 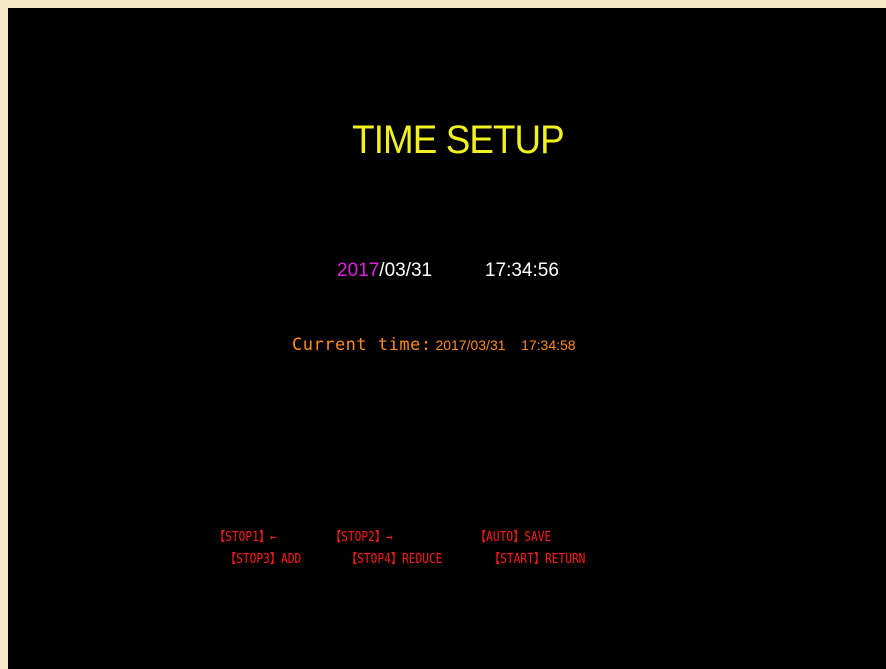 What do you see at coordinates (513, 537) in the screenshot?
I see `hint-auto-save: 【AUTO】SAVE` at bounding box center [513, 537].